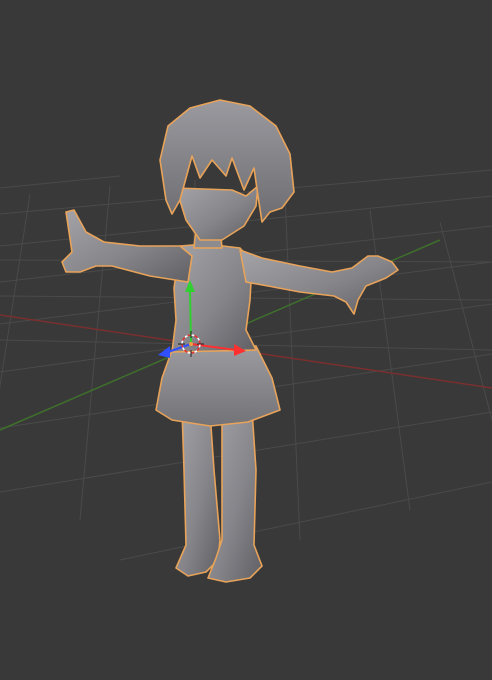 Image resolution: width=492 pixels, height=680 pixels. What do you see at coordinates (218, 386) in the screenshot?
I see `skirt` at bounding box center [218, 386].